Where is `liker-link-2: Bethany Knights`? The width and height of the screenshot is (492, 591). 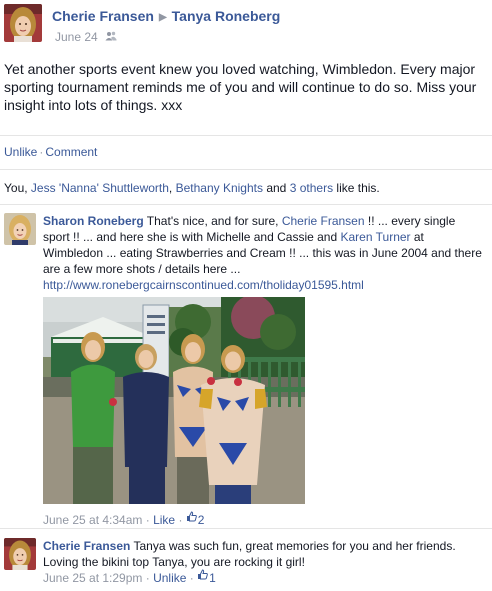
liker-link-2: Bethany Knights is located at coordinates (219, 188).